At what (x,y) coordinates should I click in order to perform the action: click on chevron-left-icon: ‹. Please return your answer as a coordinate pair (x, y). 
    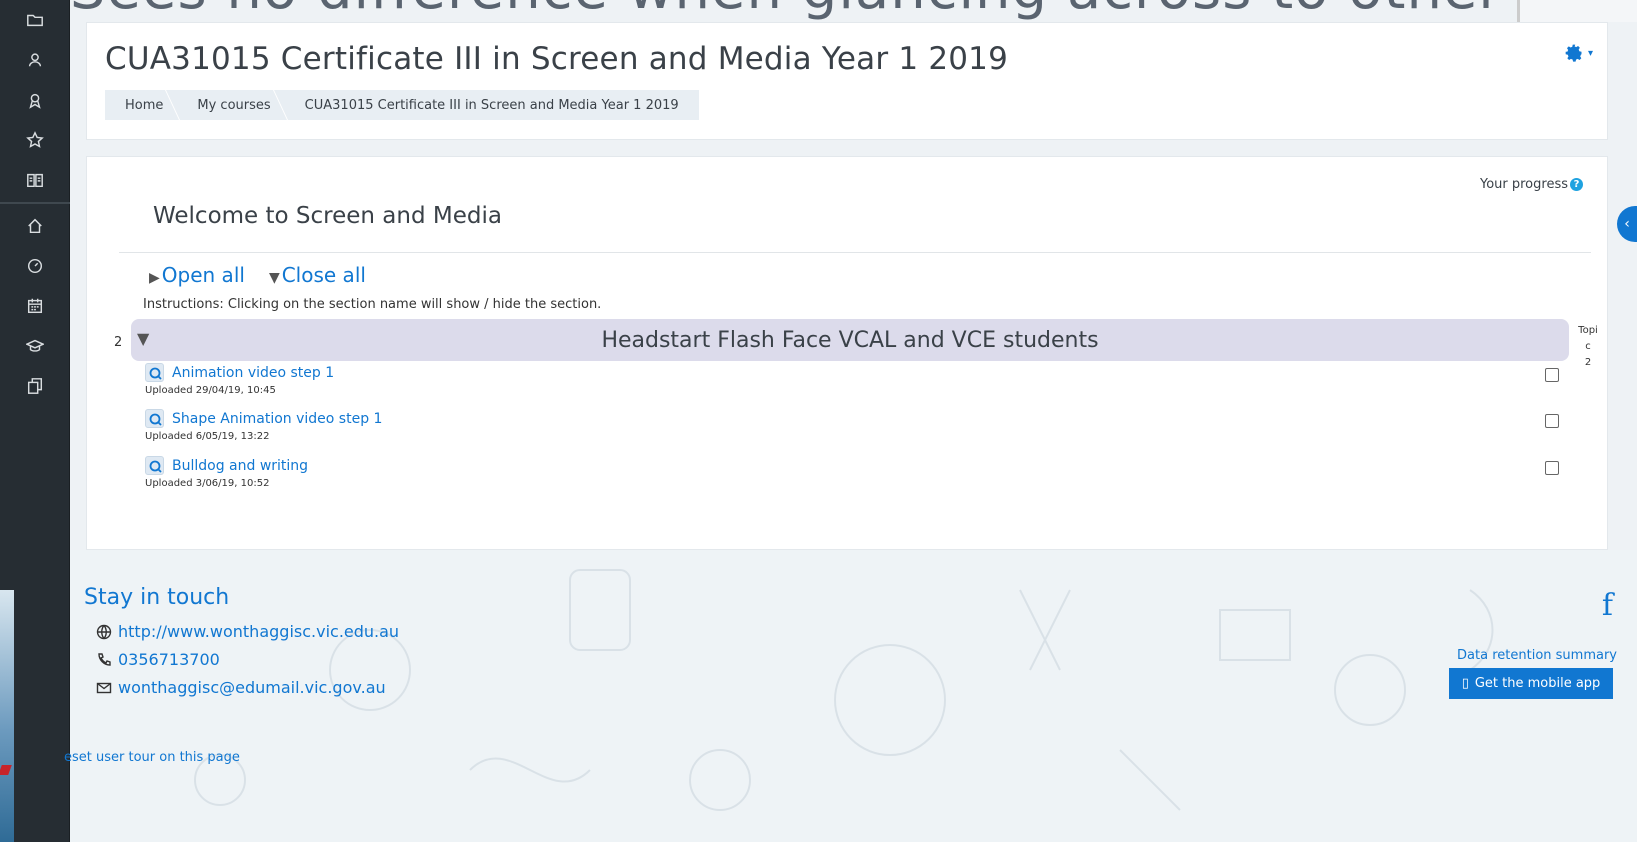
    Looking at the image, I should click on (1627, 224).